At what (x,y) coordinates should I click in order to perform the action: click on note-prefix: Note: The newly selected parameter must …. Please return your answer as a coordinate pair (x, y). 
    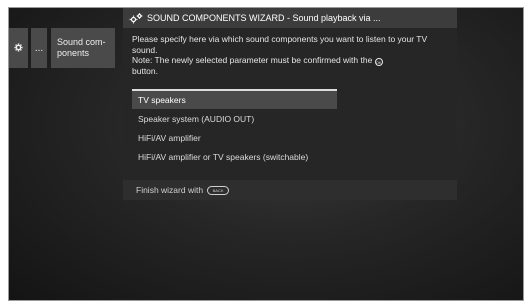
    Looking at the image, I should click on (252, 60).